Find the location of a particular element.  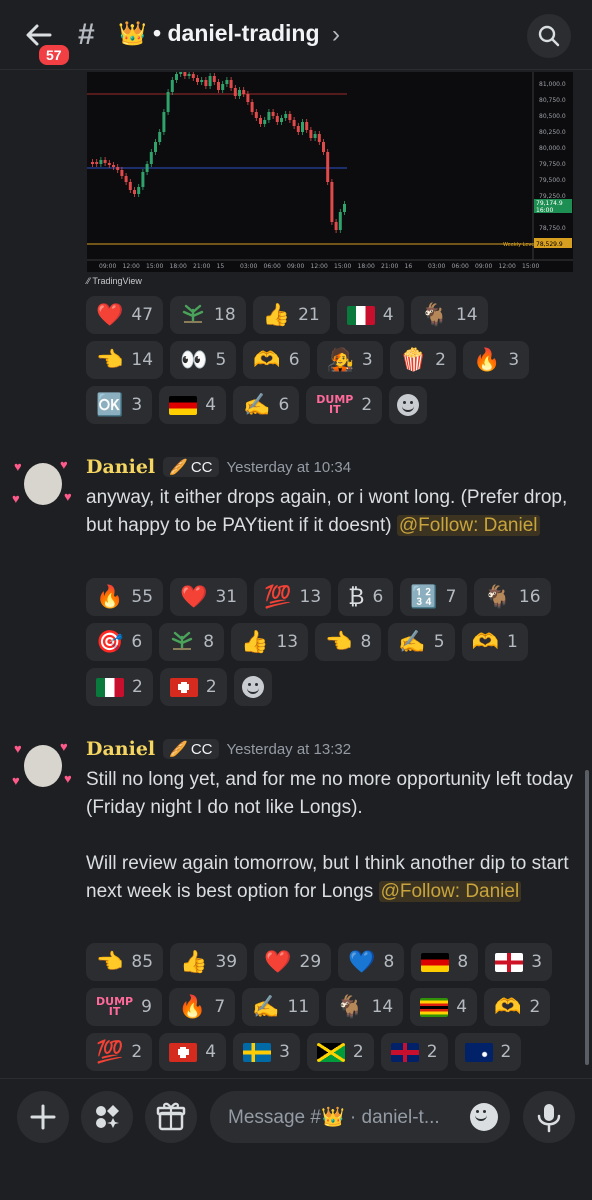

reaction-chip: ₿ 6 is located at coordinates (366, 597).